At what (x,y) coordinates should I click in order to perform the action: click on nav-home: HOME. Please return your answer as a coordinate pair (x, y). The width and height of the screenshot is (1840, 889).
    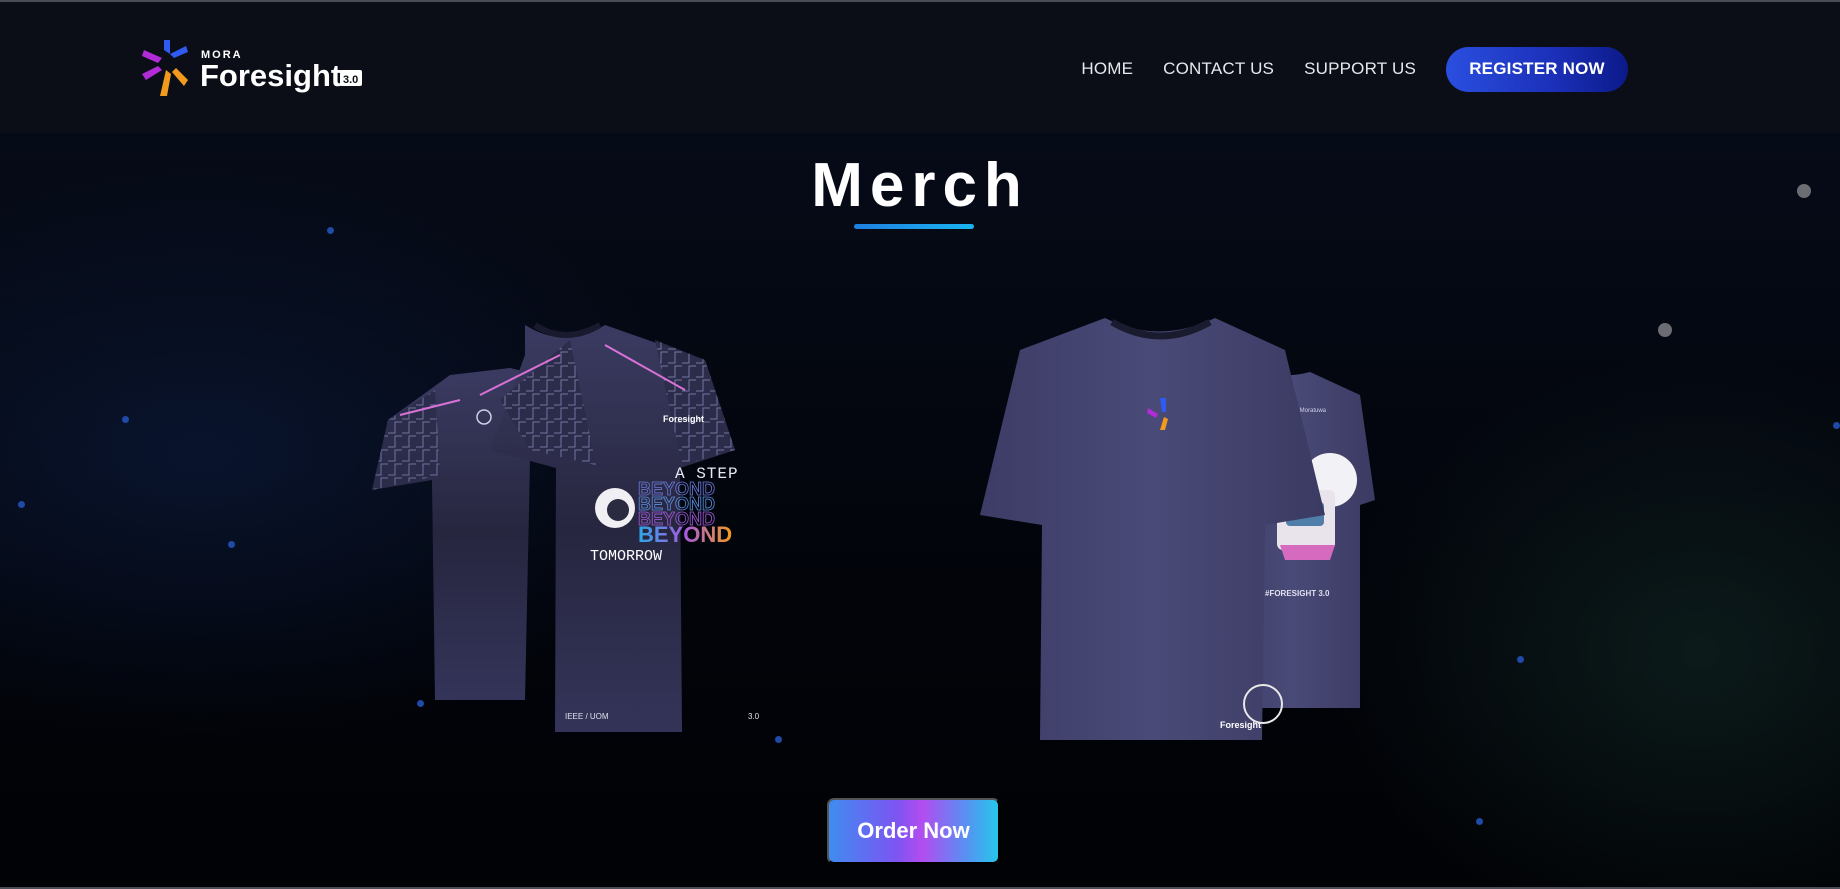
    Looking at the image, I should click on (1107, 69).